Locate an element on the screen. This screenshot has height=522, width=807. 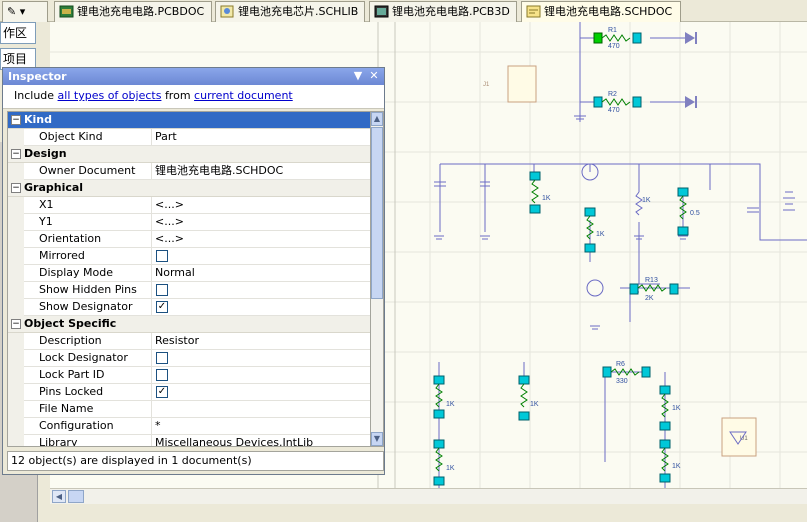
tab-pcb3d: 锂电池充电电路.PCB3D is located at coordinates (443, 11).